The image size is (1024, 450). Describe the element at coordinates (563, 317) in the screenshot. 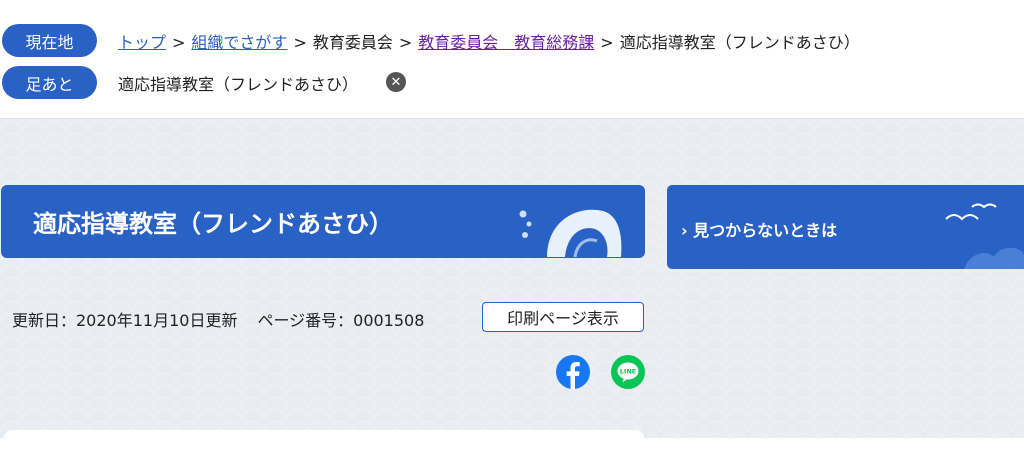

I see `print-page-button: 印刷ページ表示` at that location.